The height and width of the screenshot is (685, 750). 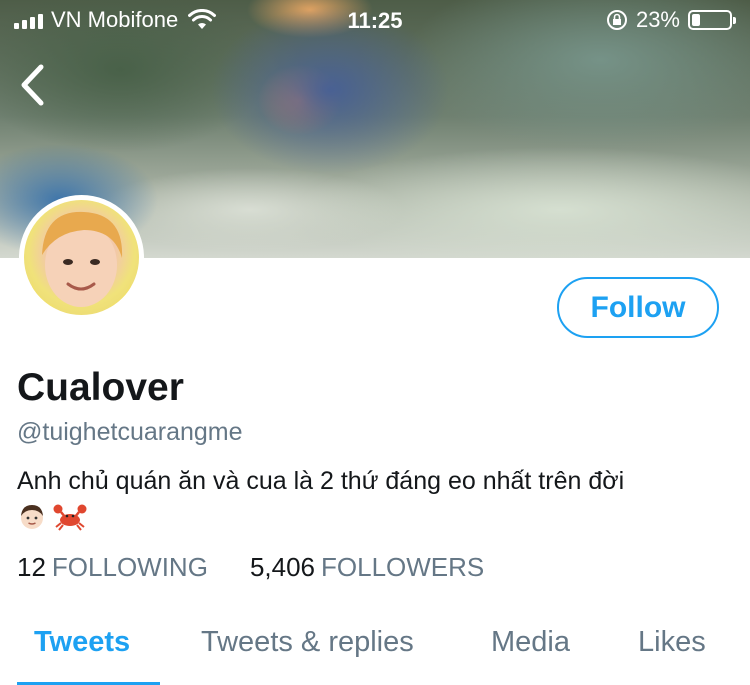 What do you see at coordinates (32, 517) in the screenshot?
I see `boy-emoji-icon` at bounding box center [32, 517].